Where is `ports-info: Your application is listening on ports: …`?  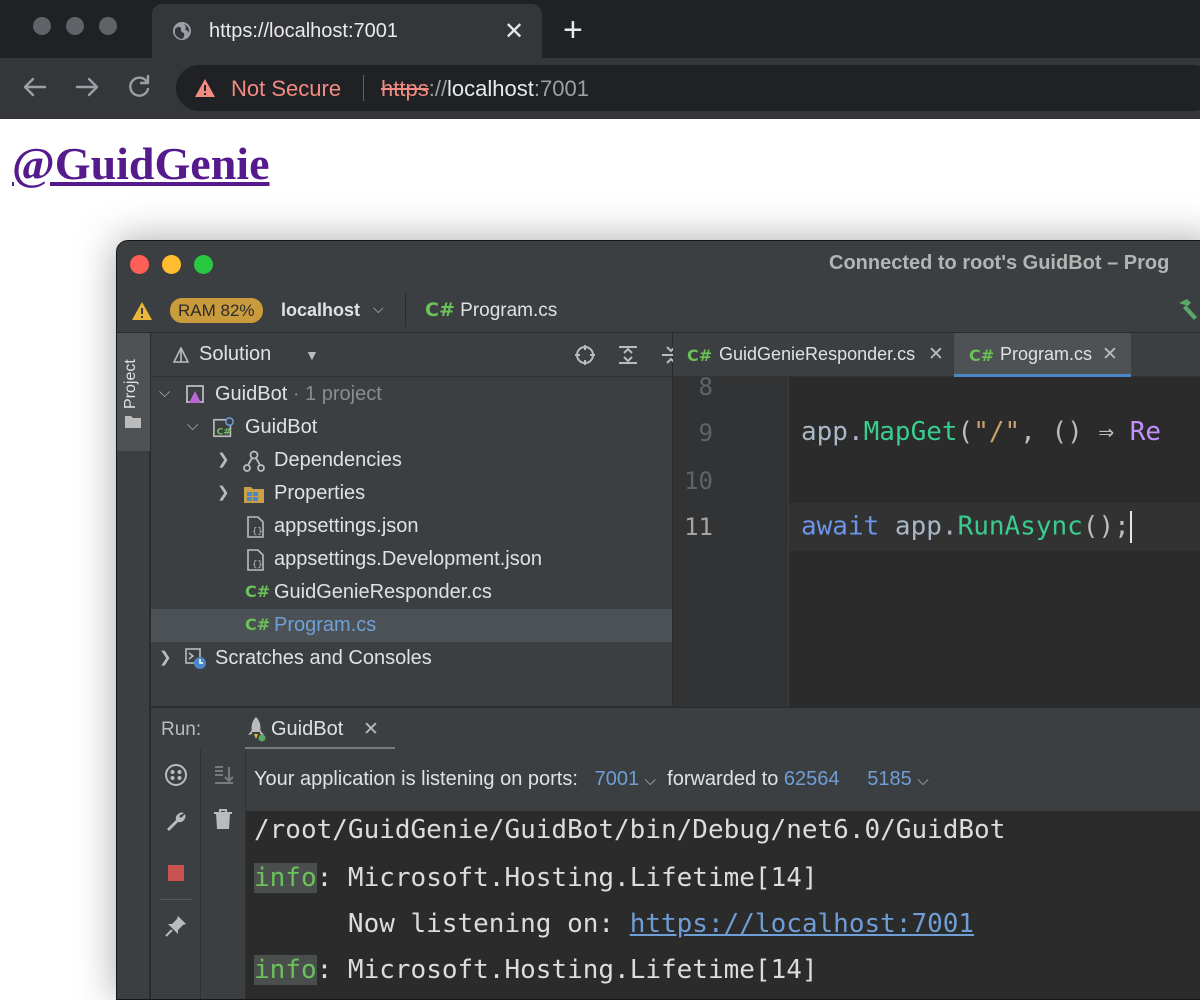
ports-info: Your application is listening on ports: … is located at coordinates (591, 779).